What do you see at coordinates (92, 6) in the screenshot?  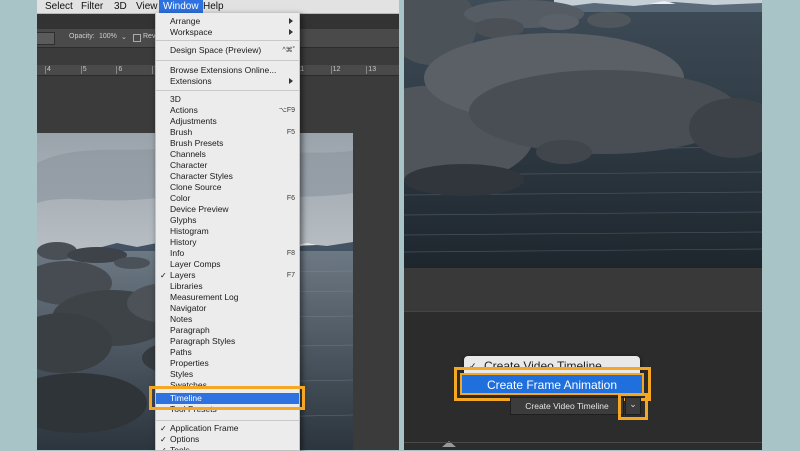 I see `menu-filter: Filter` at bounding box center [92, 6].